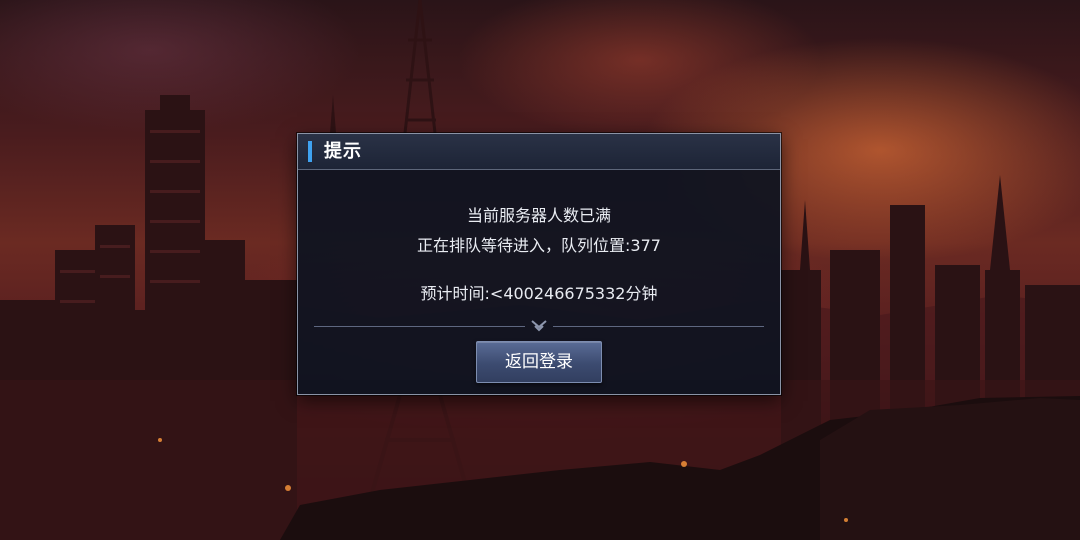 This screenshot has width=1080, height=540. What do you see at coordinates (539, 245) in the screenshot?
I see `queue-position-message: 正在排队等待进入，队列位置:377` at bounding box center [539, 245].